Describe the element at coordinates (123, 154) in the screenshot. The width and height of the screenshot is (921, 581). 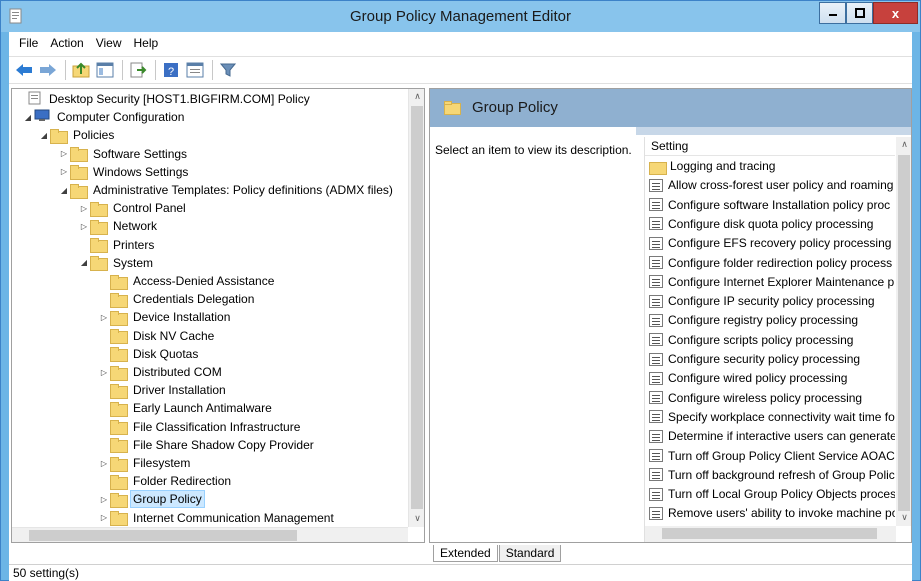
I see `tree-item: ▷ Software Settings` at that location.